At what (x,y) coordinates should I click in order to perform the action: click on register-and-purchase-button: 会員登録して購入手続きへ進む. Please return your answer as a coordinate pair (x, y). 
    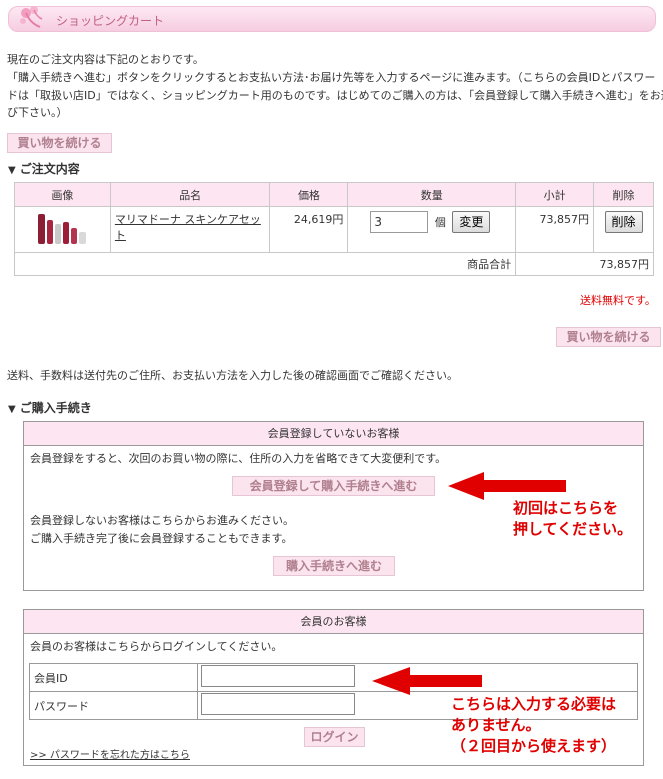
    Looking at the image, I should click on (333, 486).